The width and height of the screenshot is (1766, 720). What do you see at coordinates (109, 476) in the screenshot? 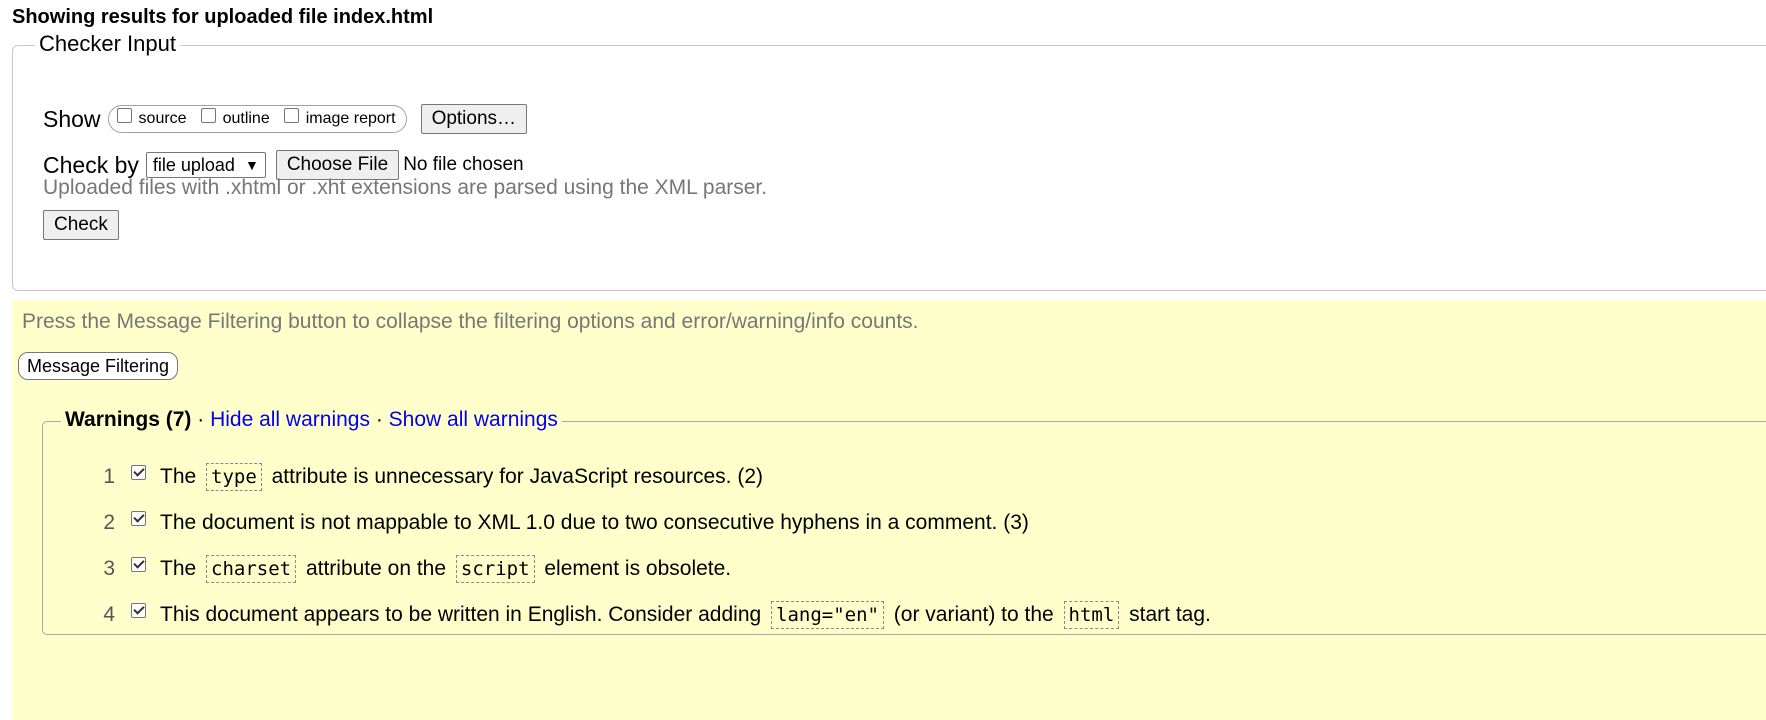
I see `warning-number: 1` at bounding box center [109, 476].